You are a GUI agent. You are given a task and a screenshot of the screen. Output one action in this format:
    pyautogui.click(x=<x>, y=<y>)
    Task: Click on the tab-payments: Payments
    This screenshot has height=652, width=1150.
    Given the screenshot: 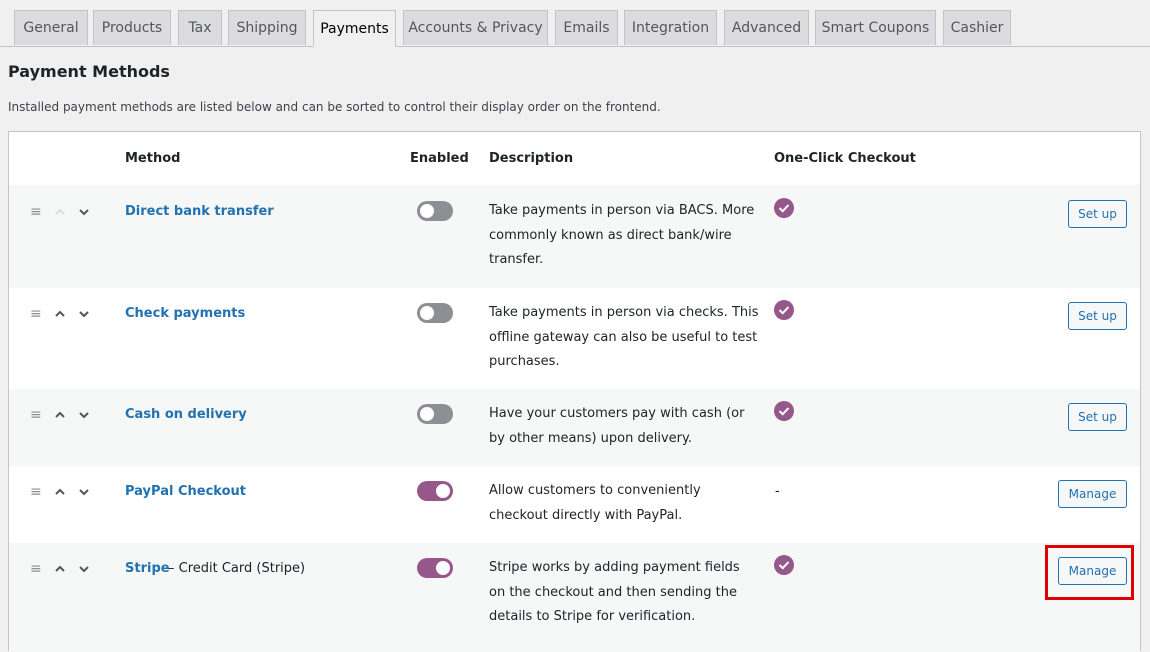 What is the action you would take?
    pyautogui.click(x=354, y=28)
    